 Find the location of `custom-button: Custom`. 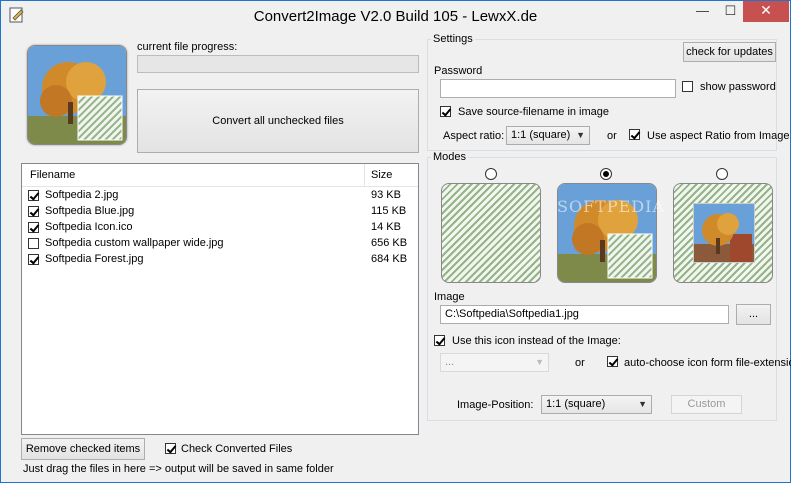

custom-button: Custom is located at coordinates (706, 404).